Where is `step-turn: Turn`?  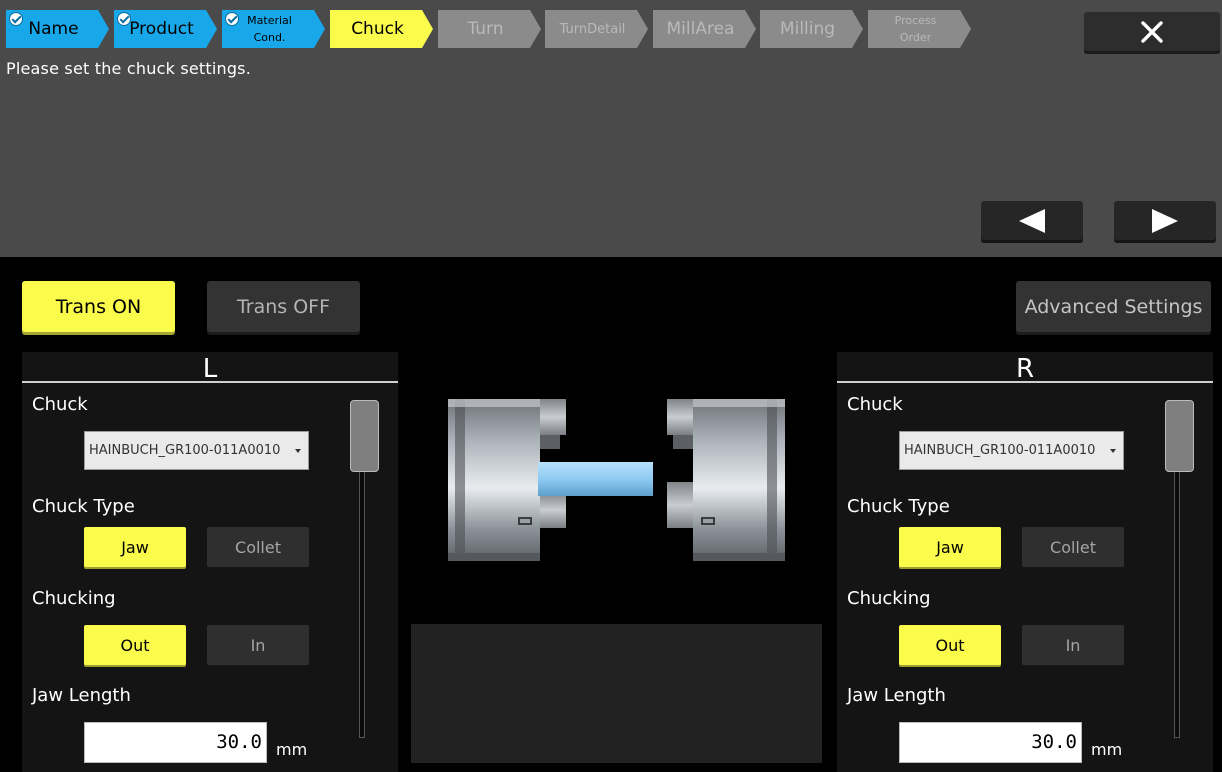
step-turn: Turn is located at coordinates (489, 29).